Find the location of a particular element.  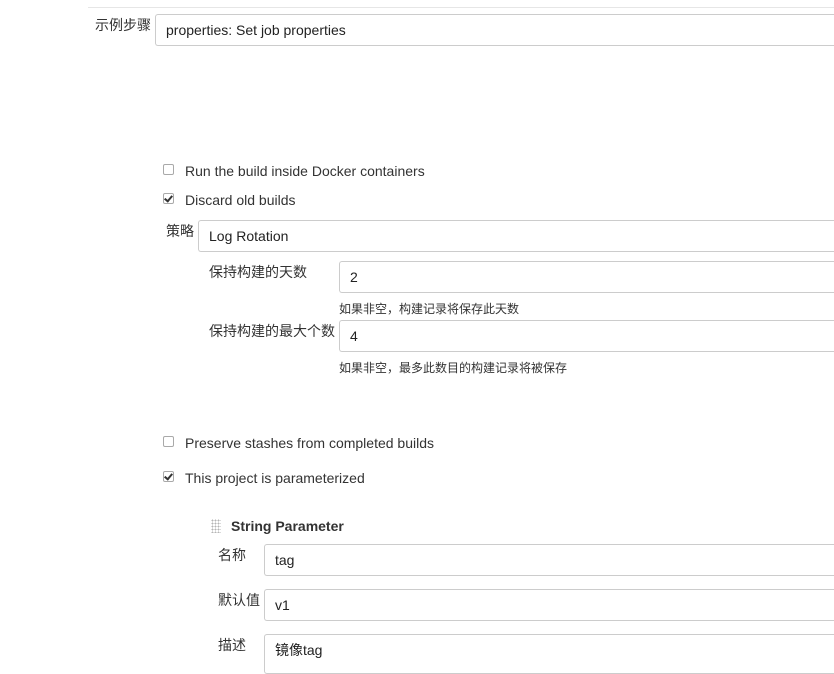

strategy-label: 策略 is located at coordinates (180, 231).